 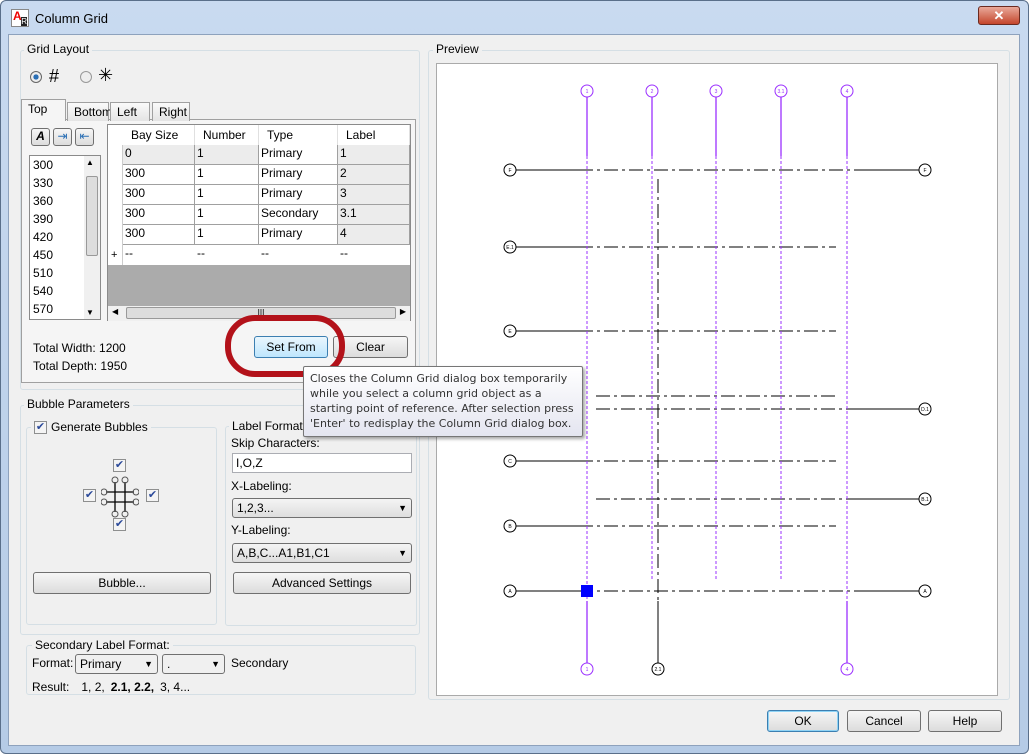 I want to click on ok-button: OK, so click(x=803, y=721).